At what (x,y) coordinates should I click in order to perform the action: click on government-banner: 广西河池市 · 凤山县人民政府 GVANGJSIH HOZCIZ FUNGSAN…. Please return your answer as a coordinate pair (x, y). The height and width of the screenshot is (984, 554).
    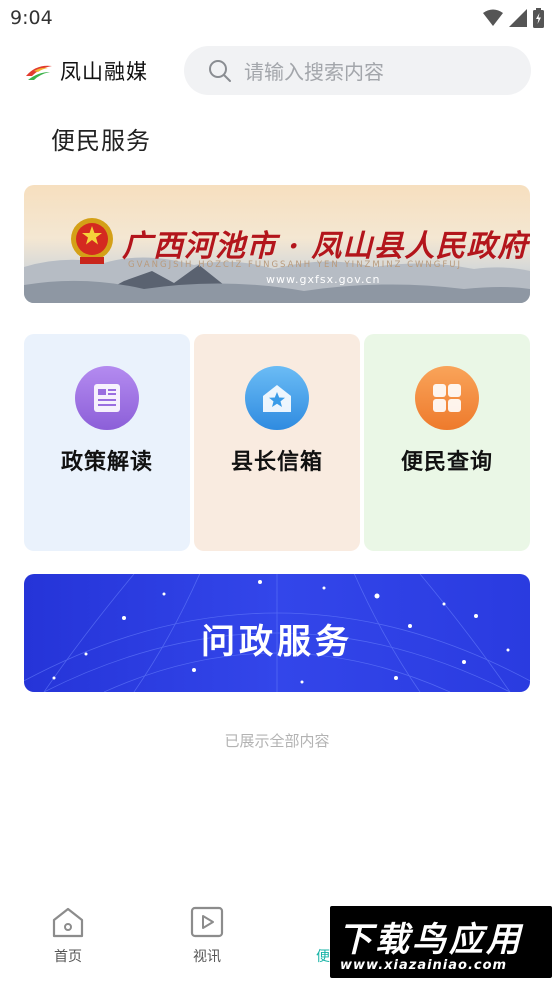
    Looking at the image, I should click on (277, 244).